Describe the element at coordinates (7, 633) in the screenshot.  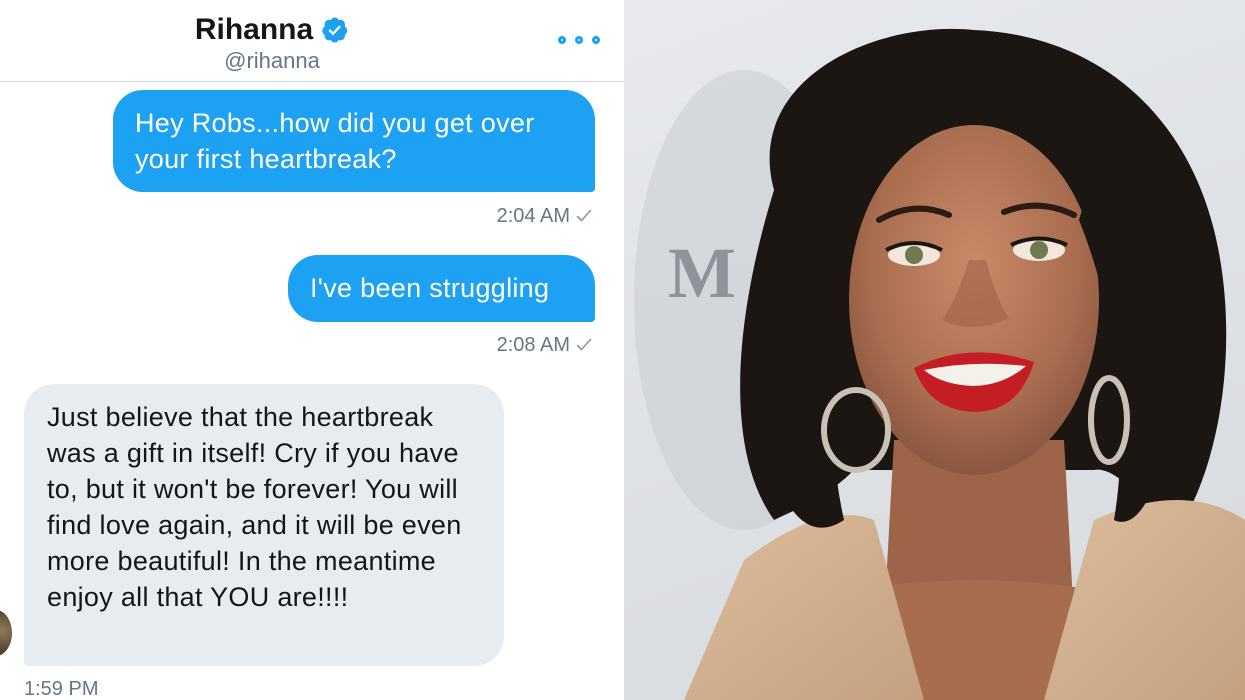
I see `contact-avatar` at that location.